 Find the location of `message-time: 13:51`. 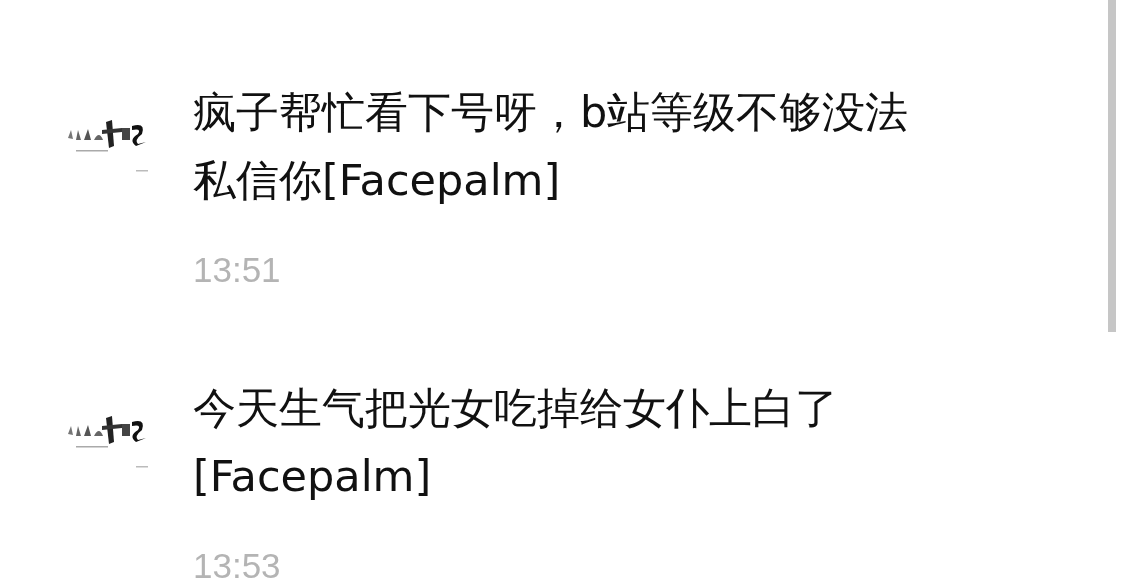

message-time: 13:51 is located at coordinates (237, 270).